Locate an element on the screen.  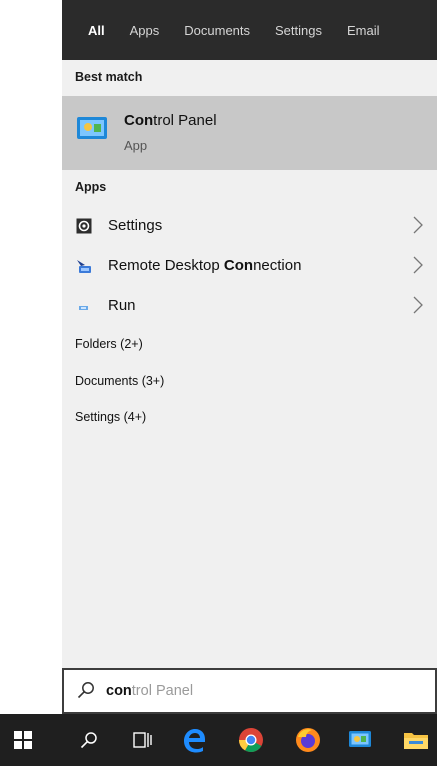
search-input: control Panel is located at coordinates (249, 691).